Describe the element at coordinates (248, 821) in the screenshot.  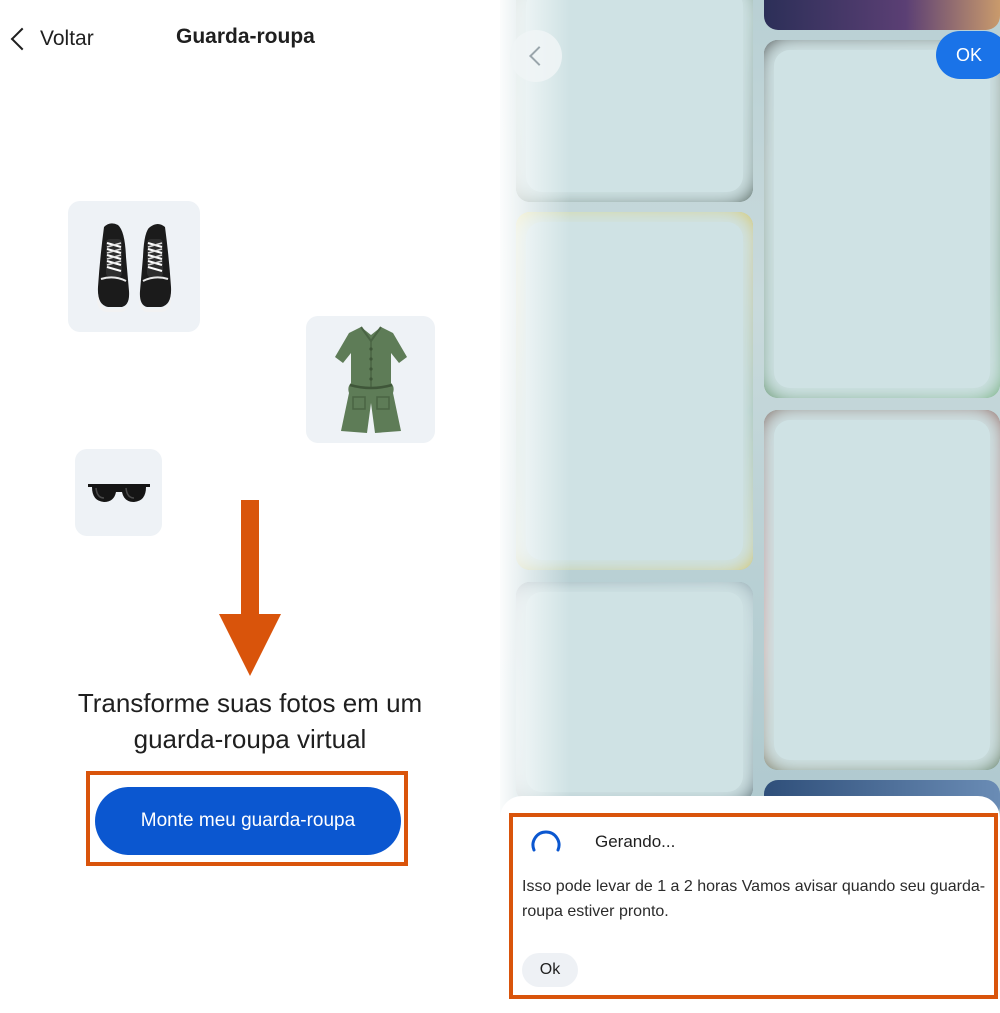
I see `build-wardrobe-button: Monte meu guarda-roupa` at that location.